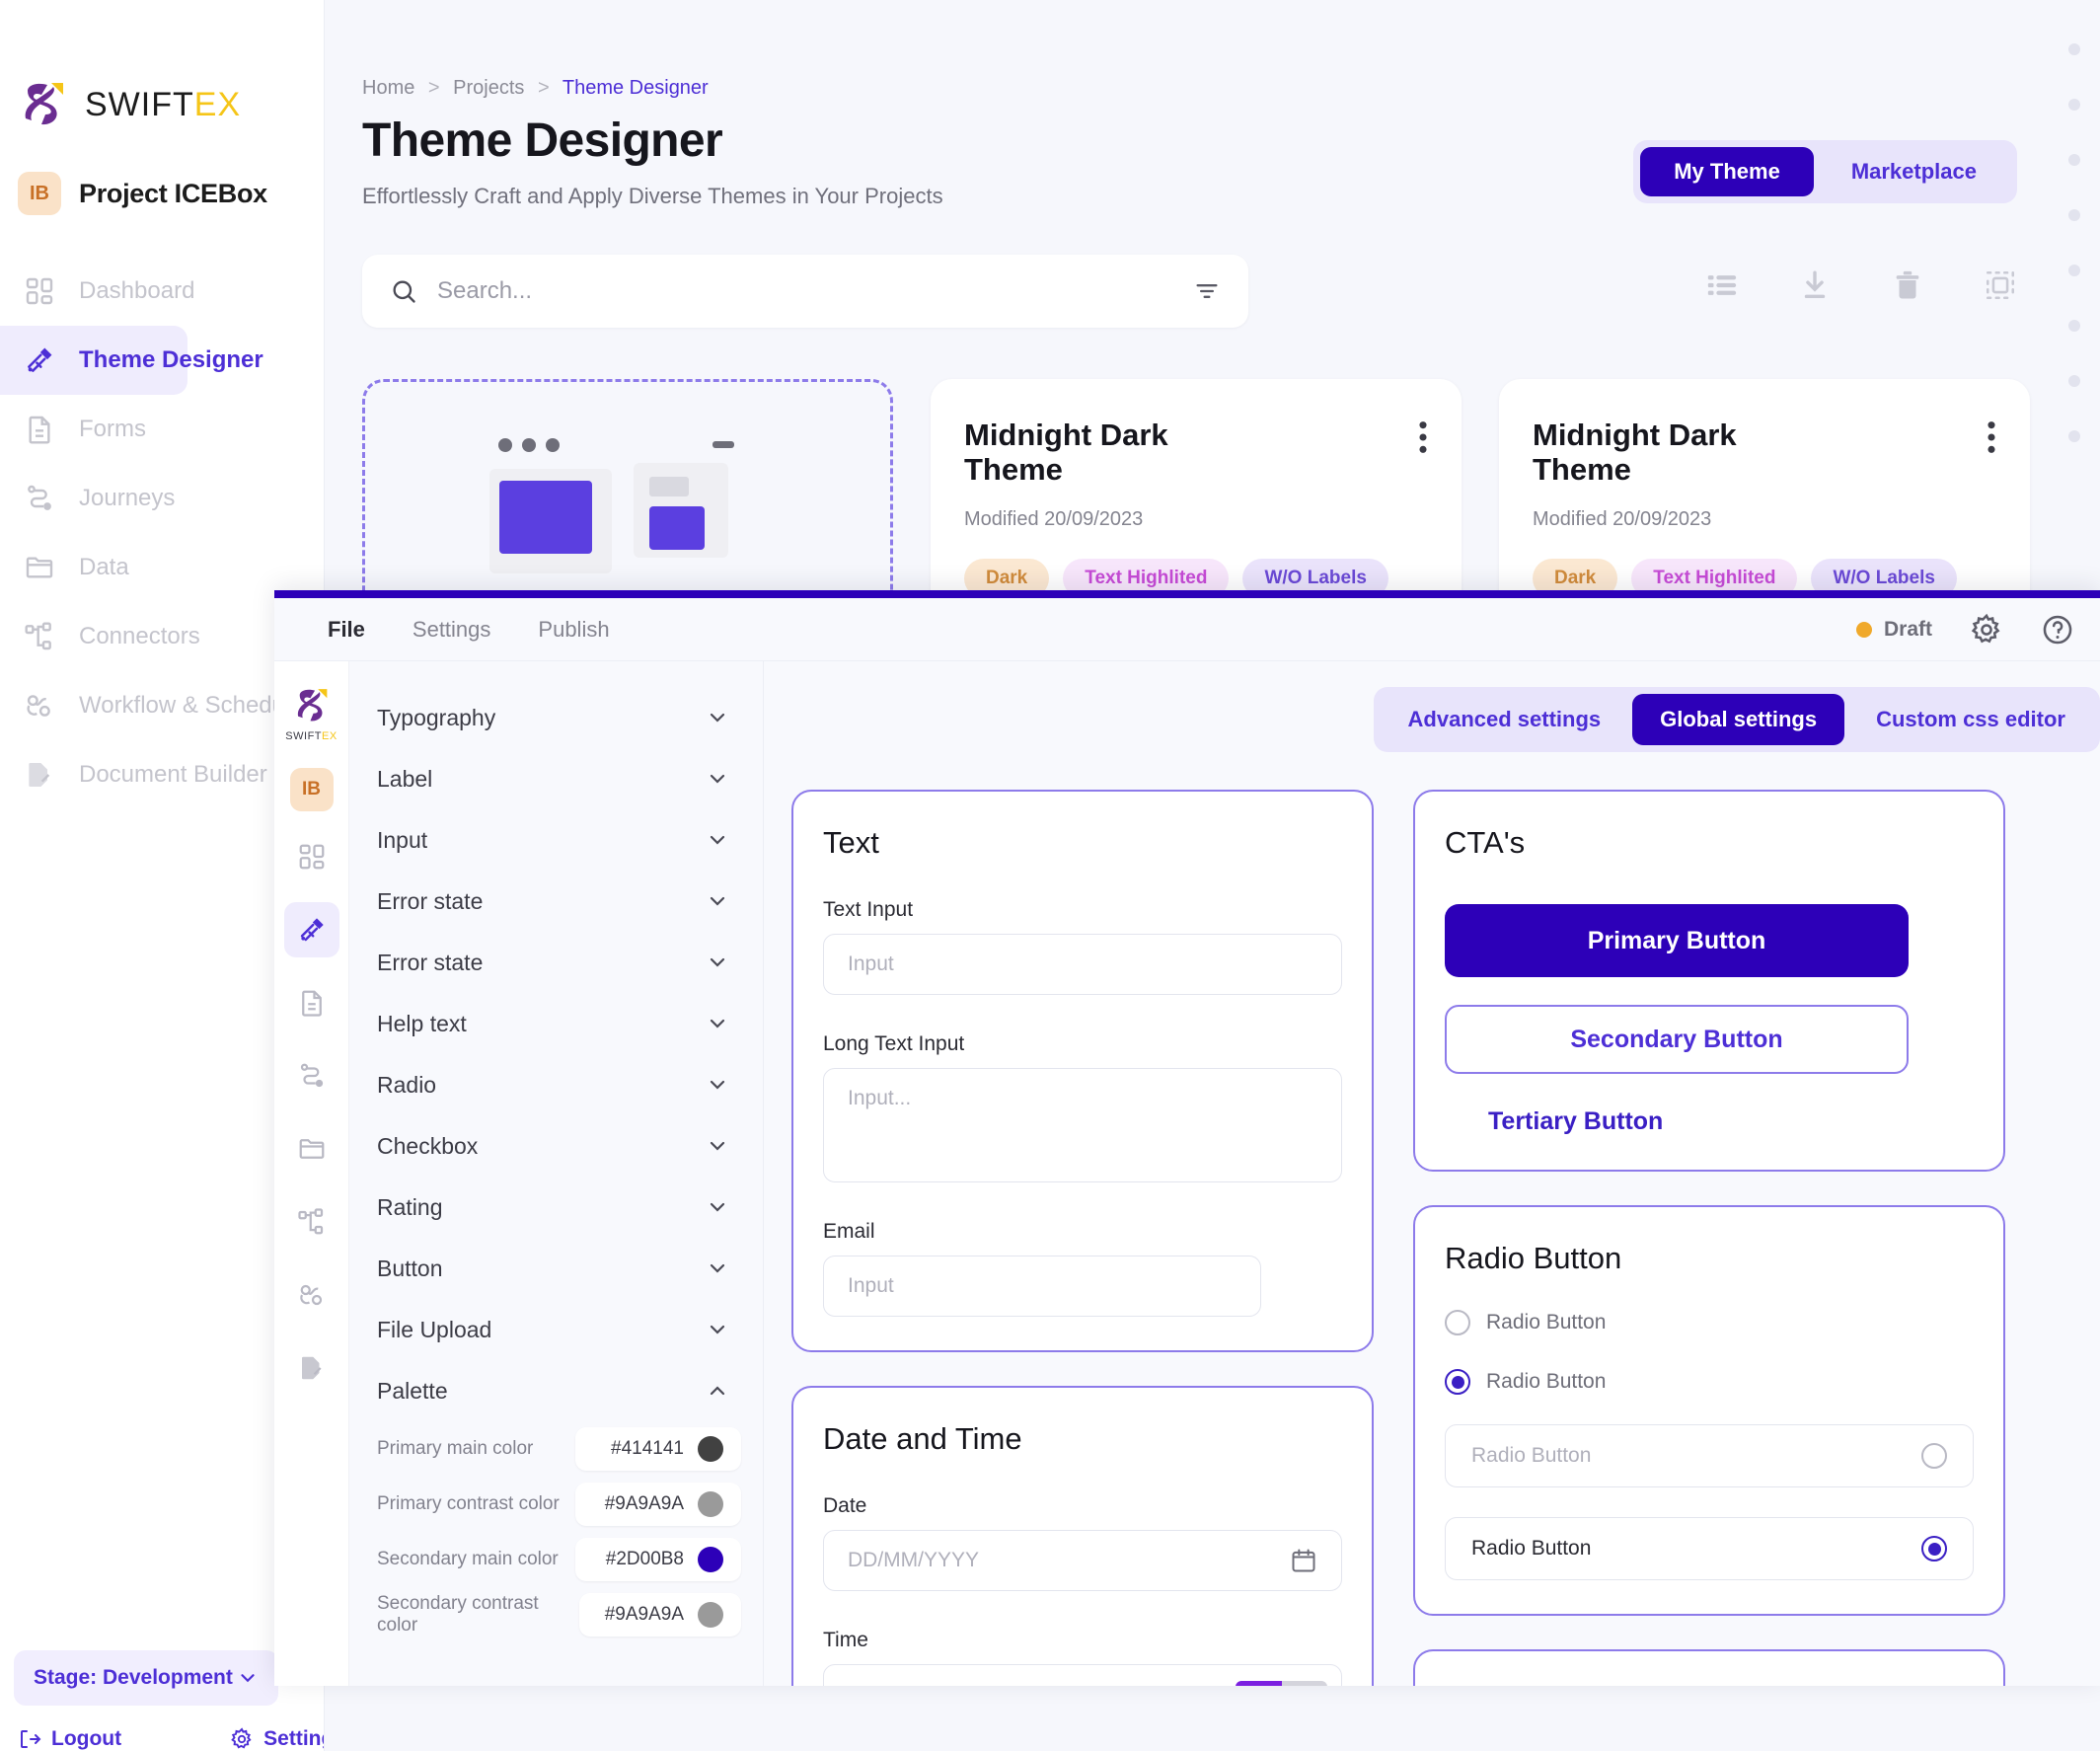  I want to click on editor-rail: SWIFTEX IB, so click(311, 1173).